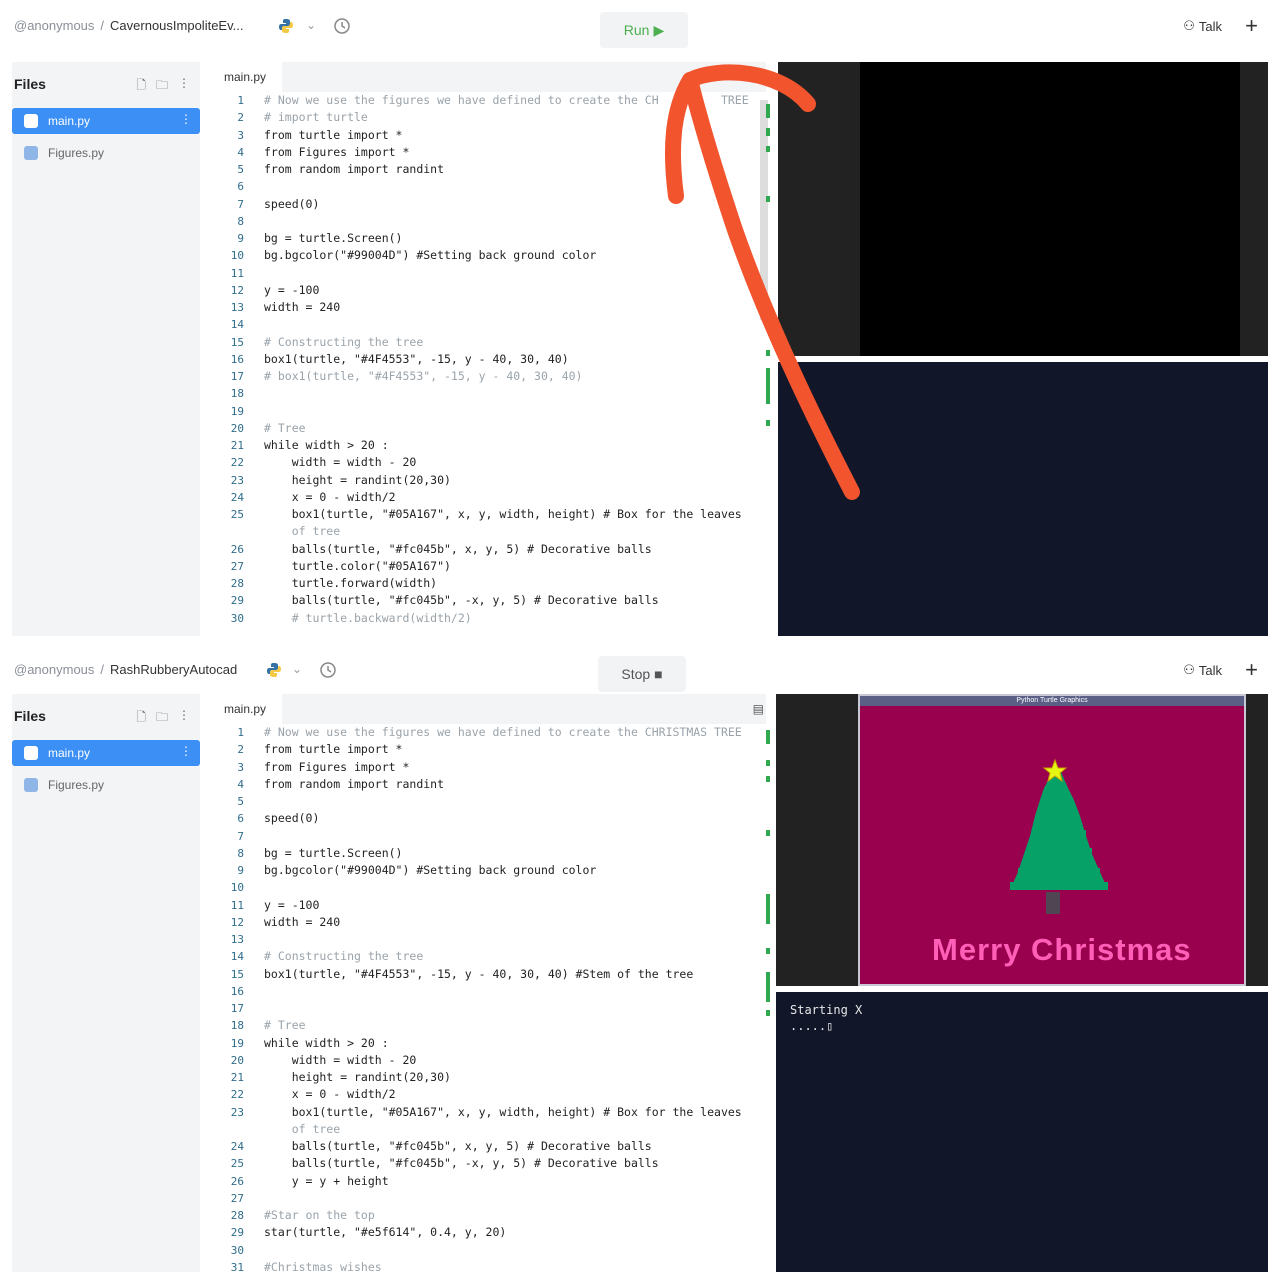 Image resolution: width=1280 pixels, height=1280 pixels. I want to click on code-line: 11, so click(485, 273).